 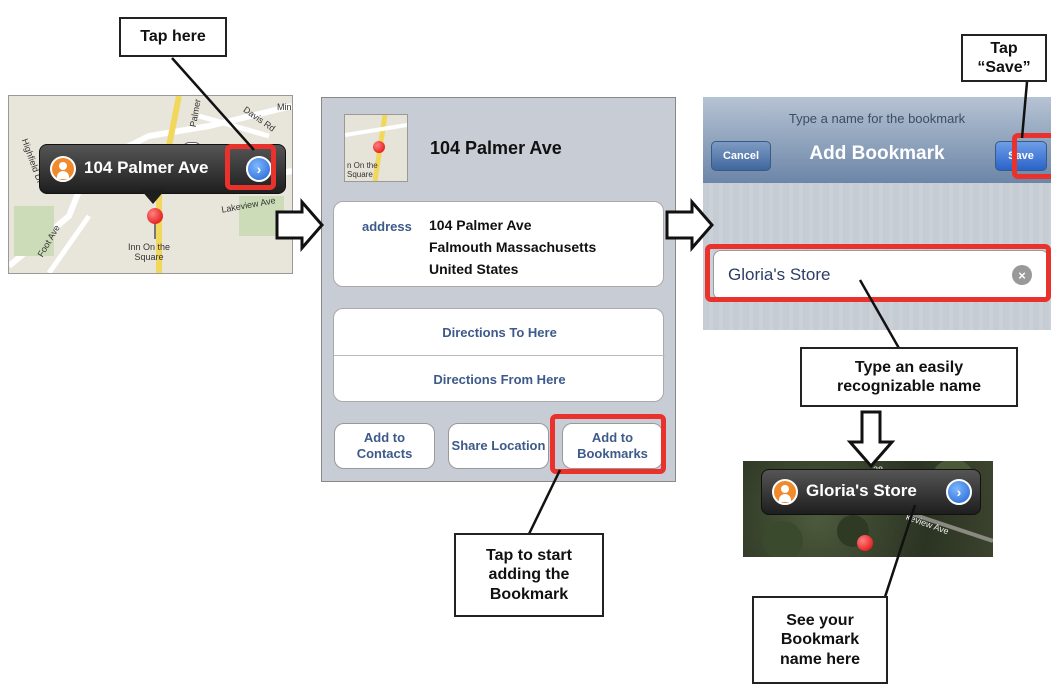 I want to click on callout-tap-here: Tap here, so click(x=173, y=37).